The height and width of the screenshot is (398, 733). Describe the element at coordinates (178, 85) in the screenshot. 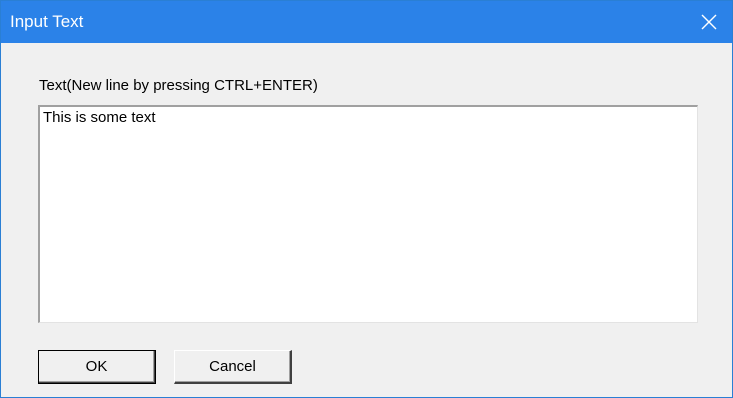

I see `text-prompt-label: Text(New line by pressing CTRL+ENTER)` at that location.